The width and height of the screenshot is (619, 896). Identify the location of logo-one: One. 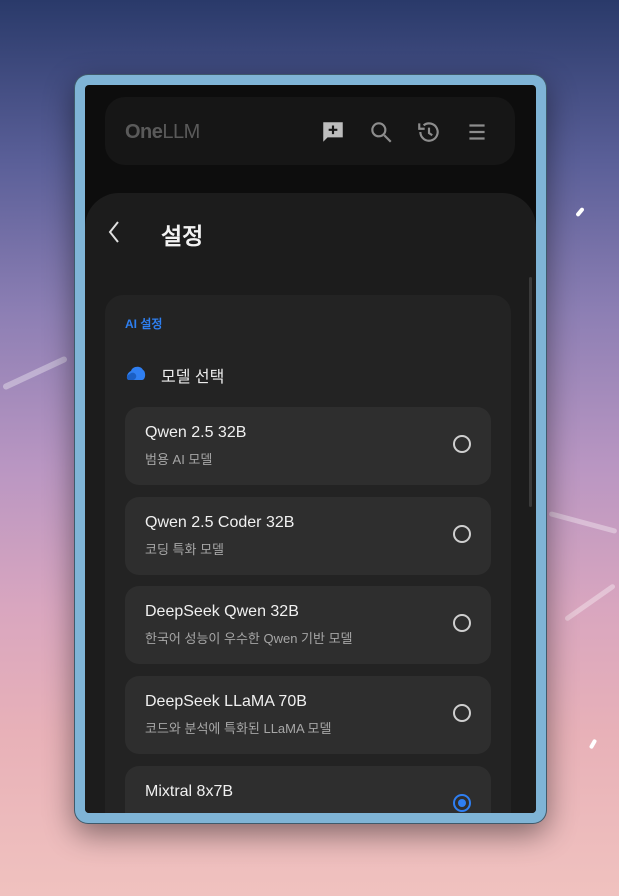
(144, 132).